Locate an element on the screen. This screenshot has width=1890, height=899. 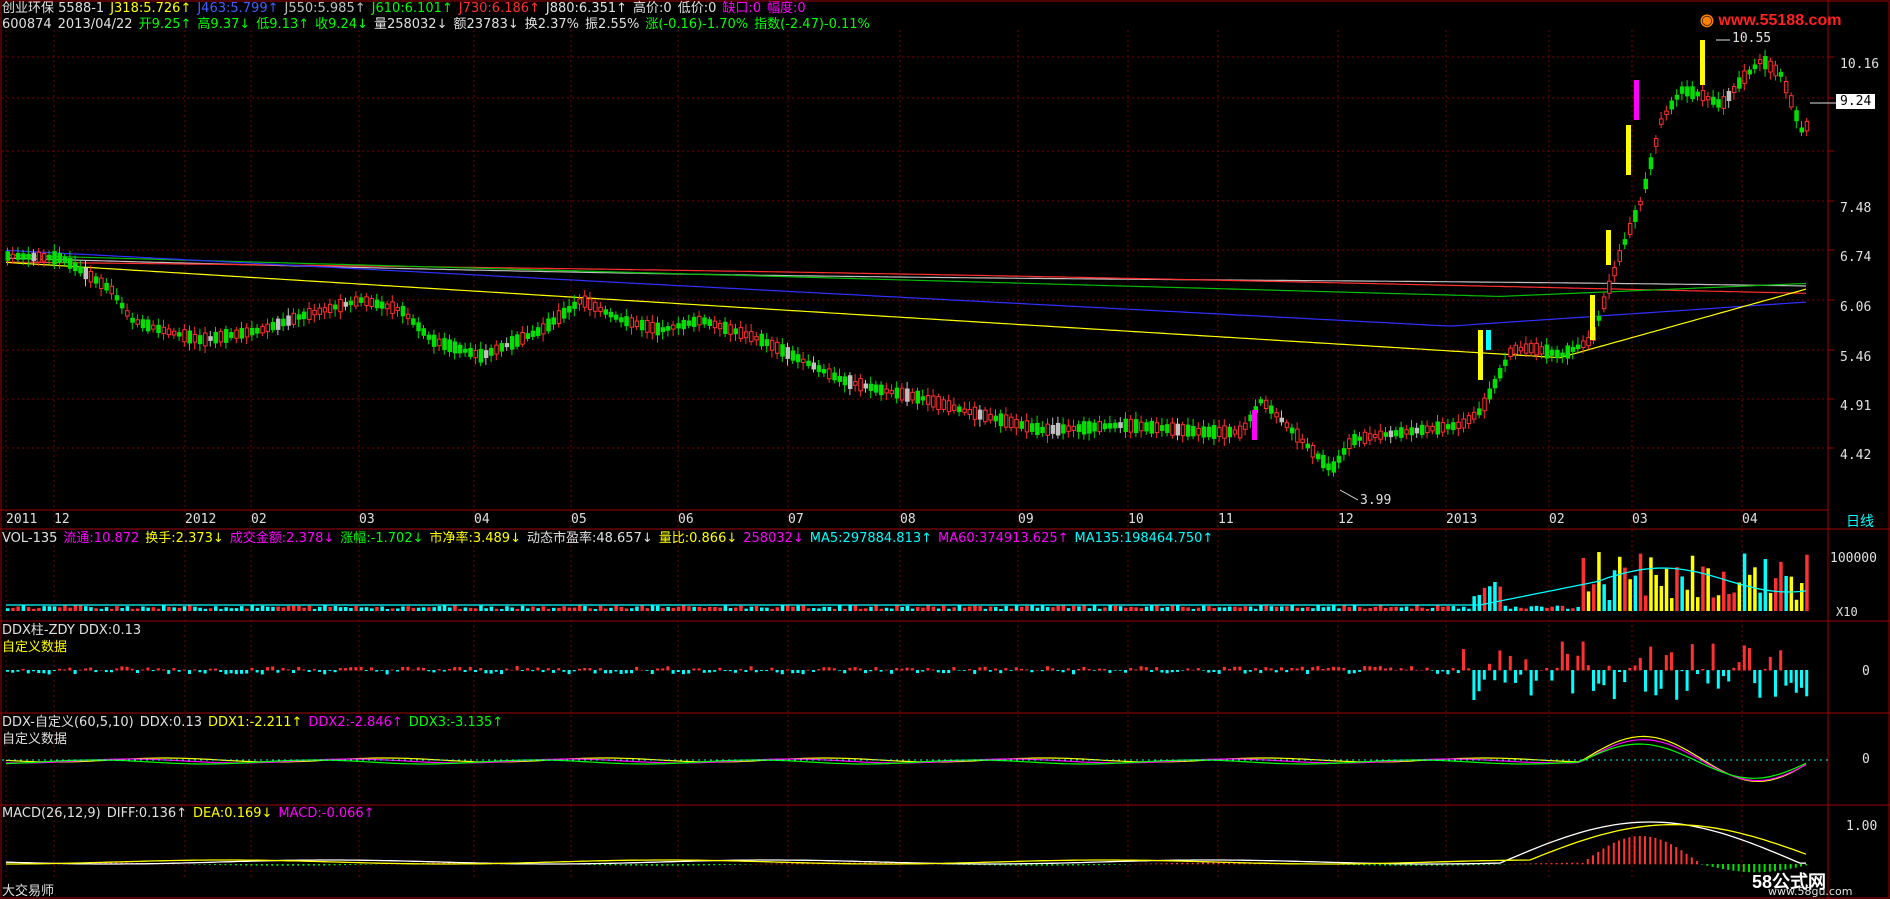
header-quote-field: 600874 is located at coordinates (27, 24).